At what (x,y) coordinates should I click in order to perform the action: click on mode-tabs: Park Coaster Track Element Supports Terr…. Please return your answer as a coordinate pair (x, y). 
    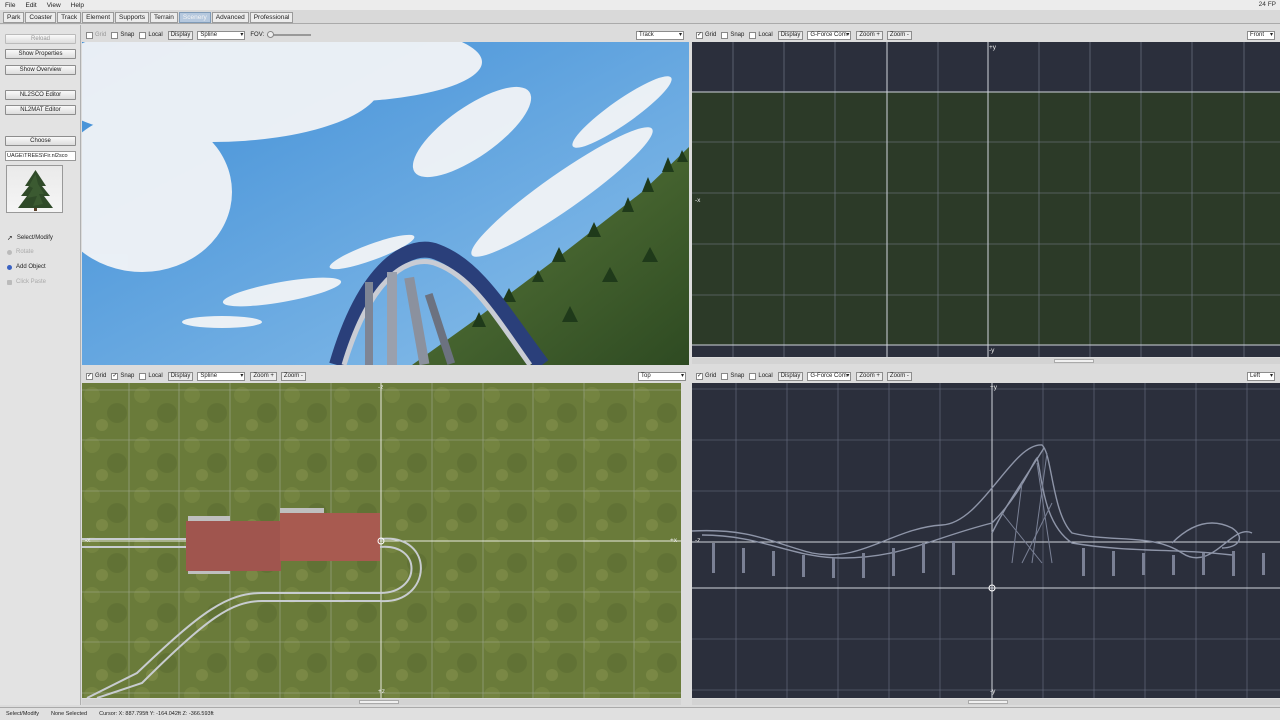
    Looking at the image, I should click on (640, 17).